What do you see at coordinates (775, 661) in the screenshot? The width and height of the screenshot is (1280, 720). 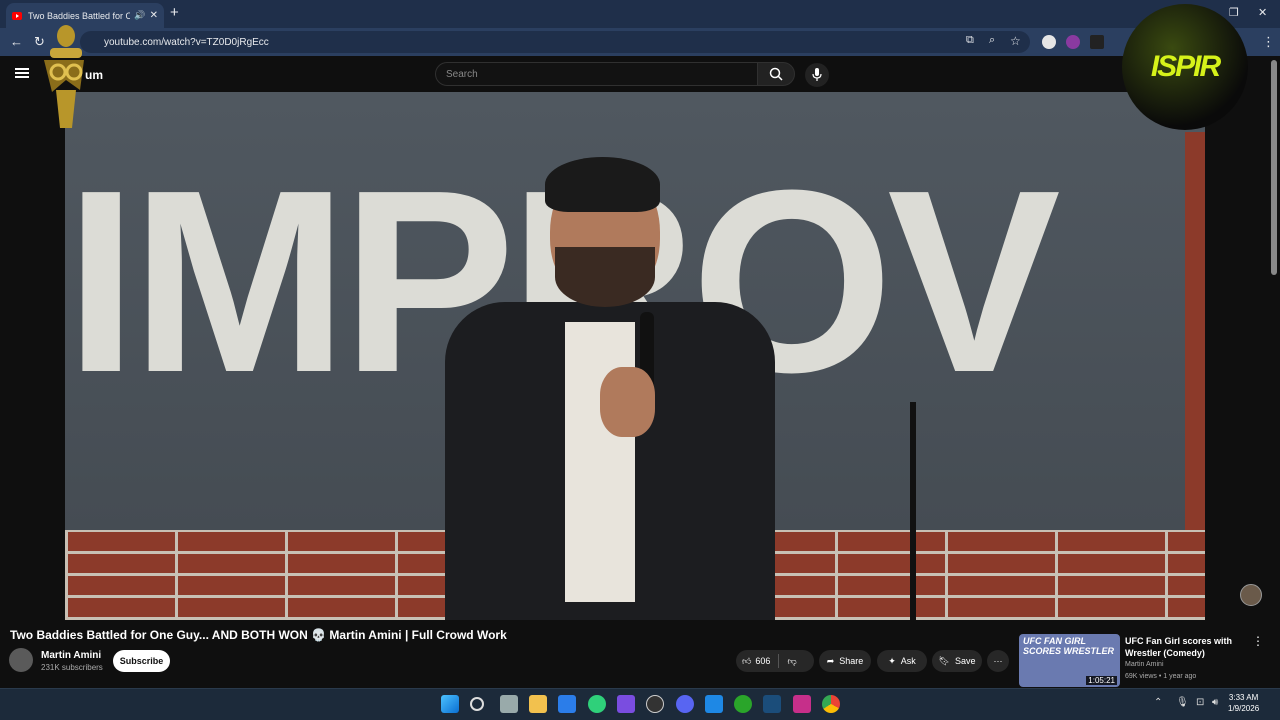 I see `like-dislike-group: 👍︎ 606 👎︎` at bounding box center [775, 661].